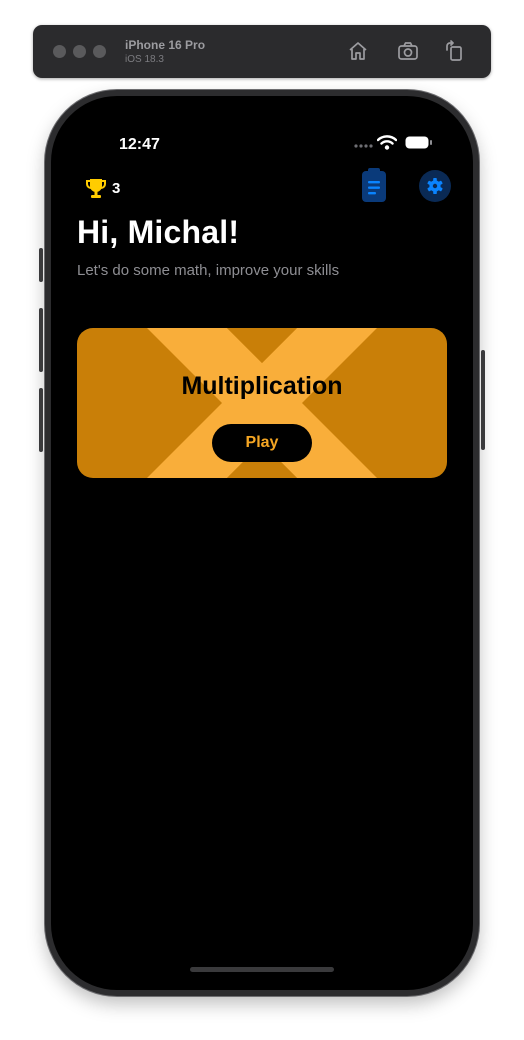  What do you see at coordinates (262, 403) in the screenshot?
I see `multiplication-card: Multiplication Play` at bounding box center [262, 403].